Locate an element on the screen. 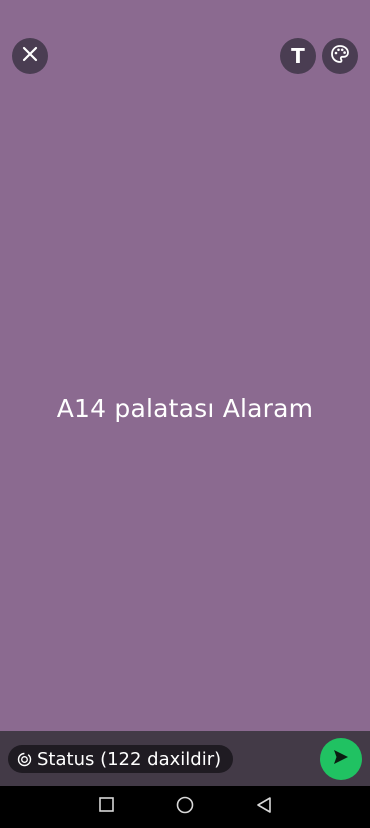 The width and height of the screenshot is (370, 828). system-navigation-bar is located at coordinates (185, 807).